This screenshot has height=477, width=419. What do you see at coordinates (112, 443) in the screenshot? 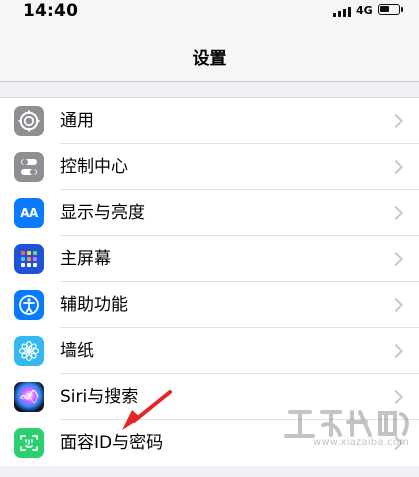
I see `settings-label-face-id-passcode: 面容ID与密码` at bounding box center [112, 443].